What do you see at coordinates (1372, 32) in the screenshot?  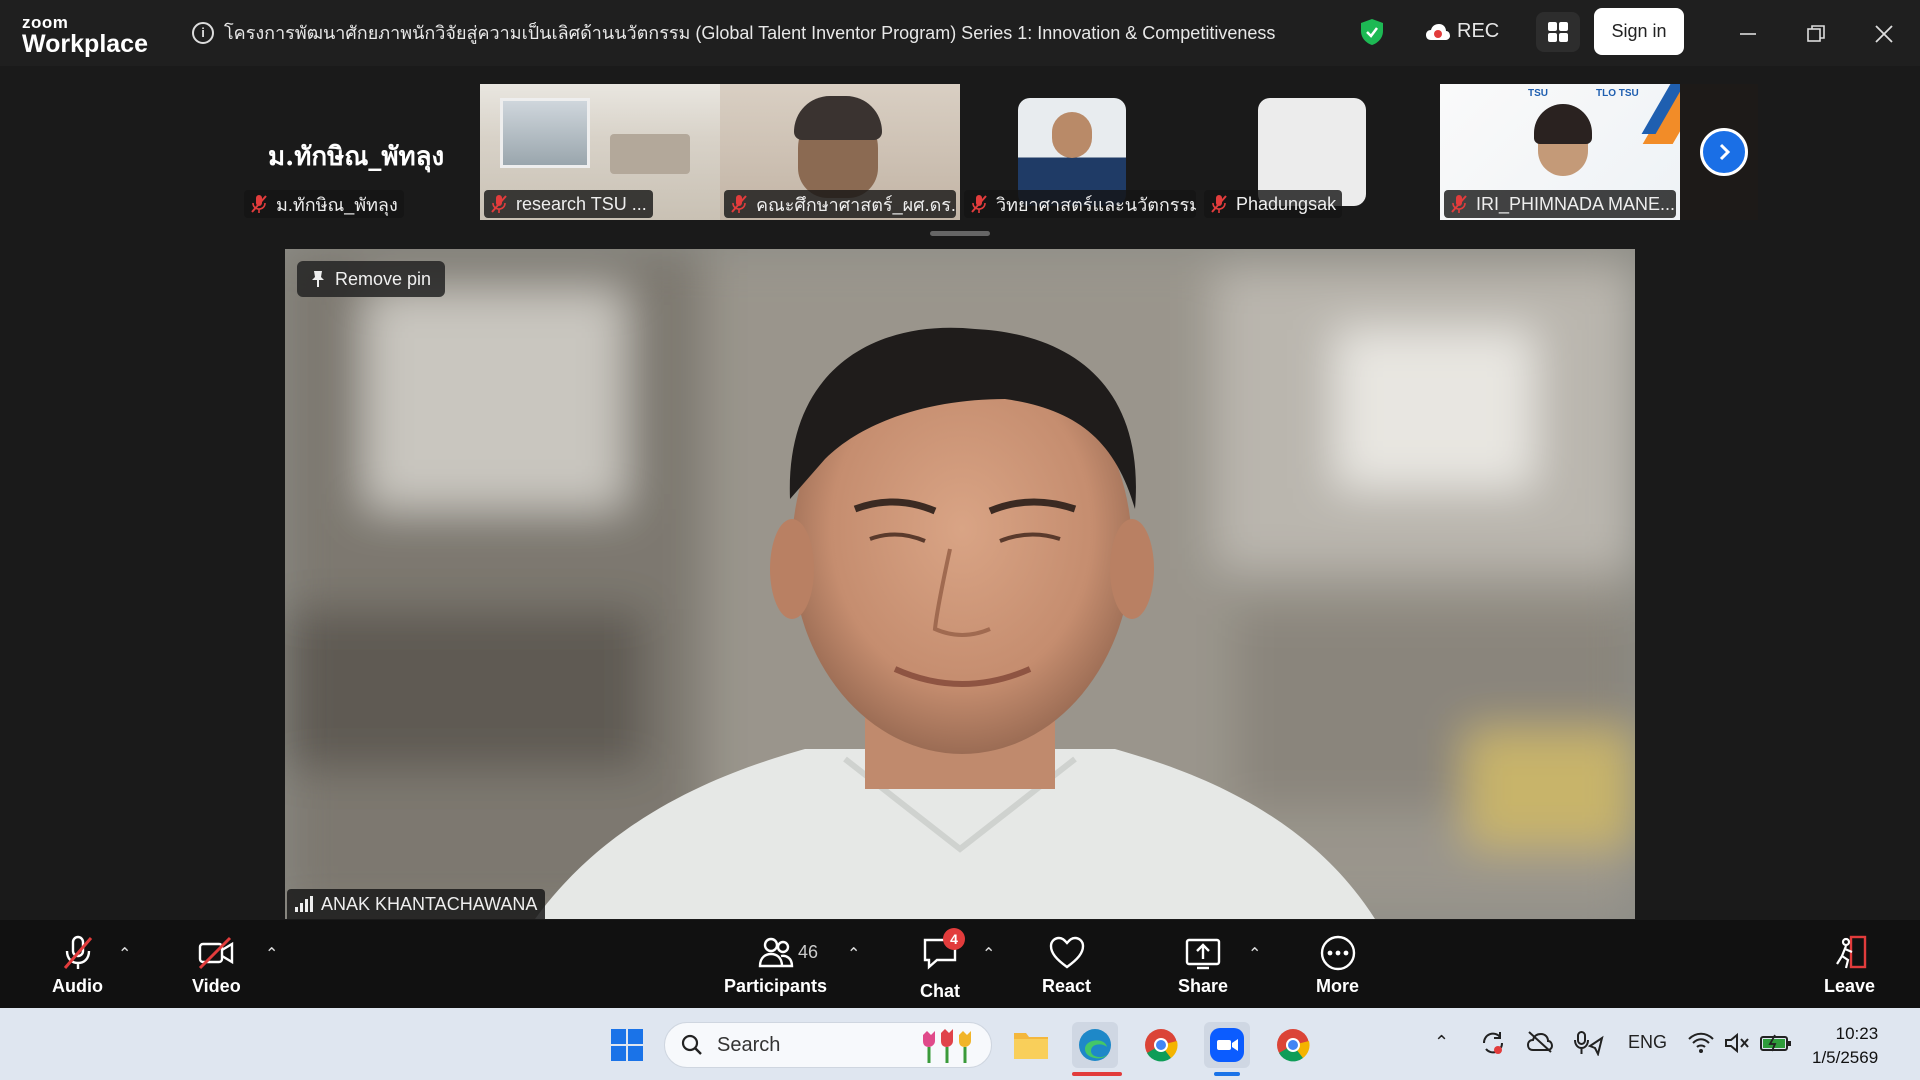 I see `security-shield-icon` at bounding box center [1372, 32].